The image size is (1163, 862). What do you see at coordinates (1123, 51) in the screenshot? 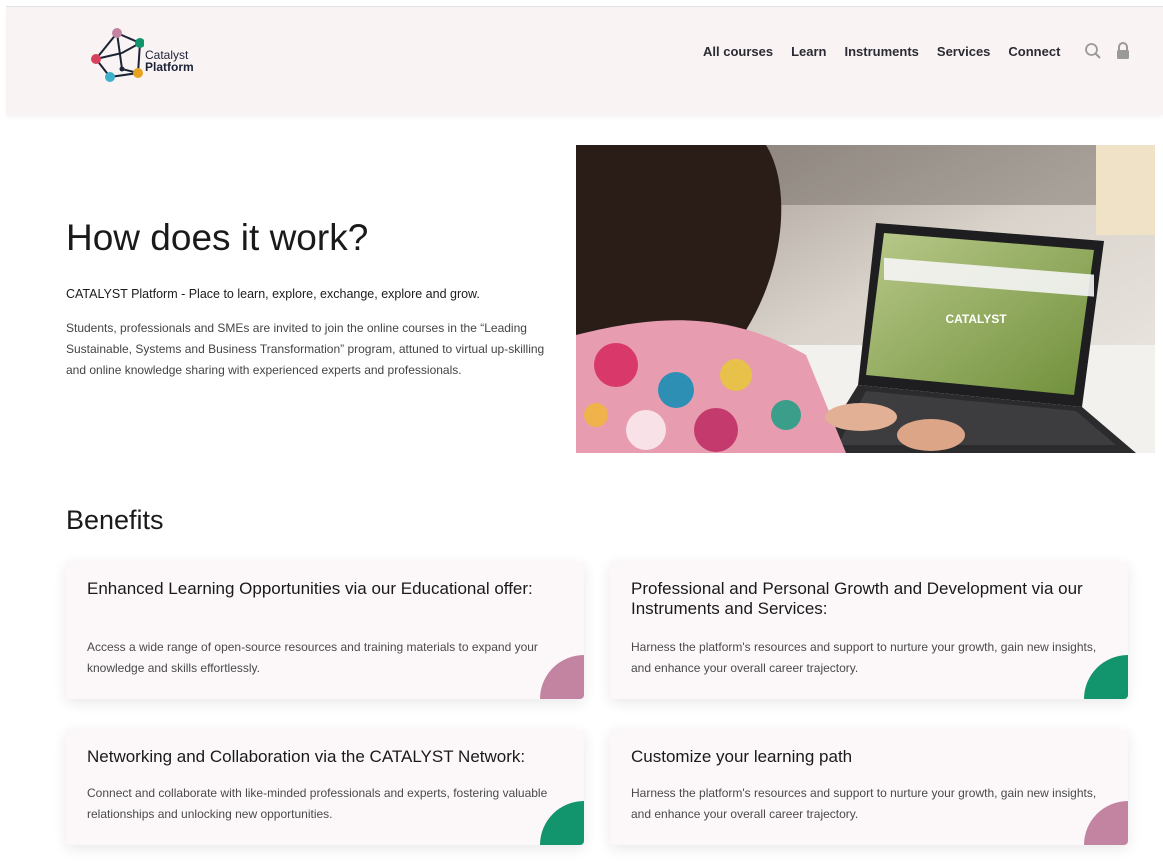
I see `lock-icon` at bounding box center [1123, 51].